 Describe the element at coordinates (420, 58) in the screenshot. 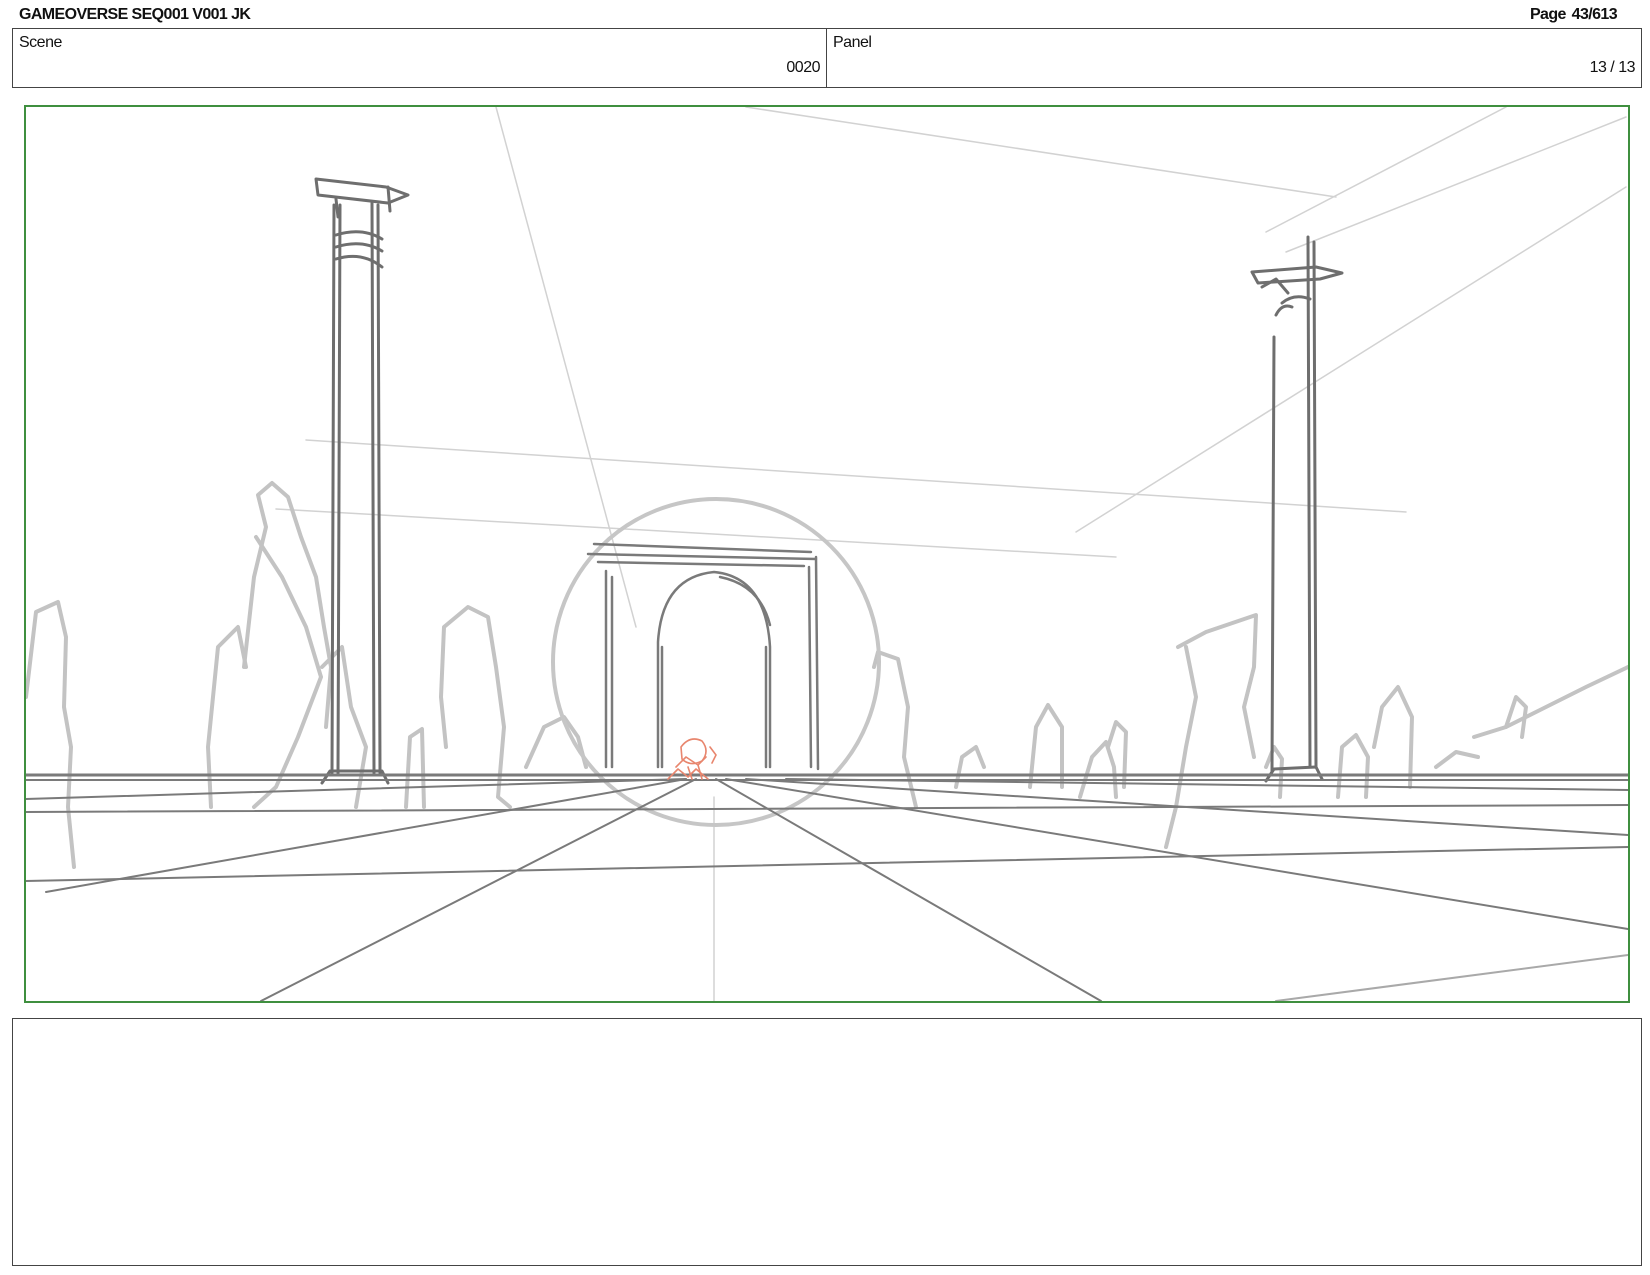

I see `scene-cell: Scene 0020` at that location.